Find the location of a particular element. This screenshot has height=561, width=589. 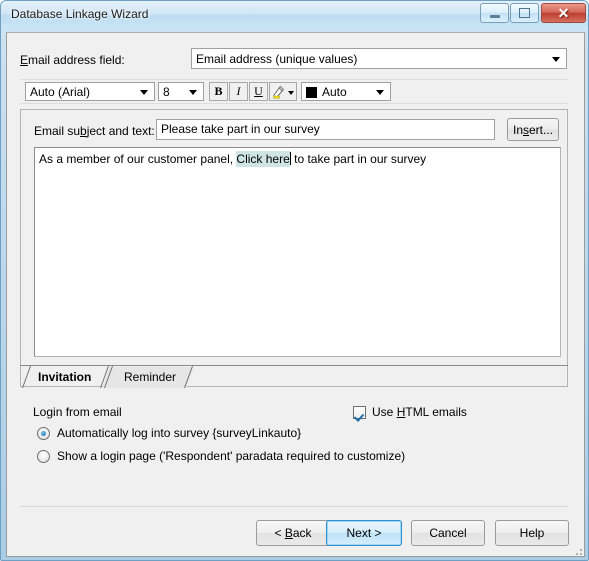

font-size-combobox: 8 is located at coordinates (181, 91).